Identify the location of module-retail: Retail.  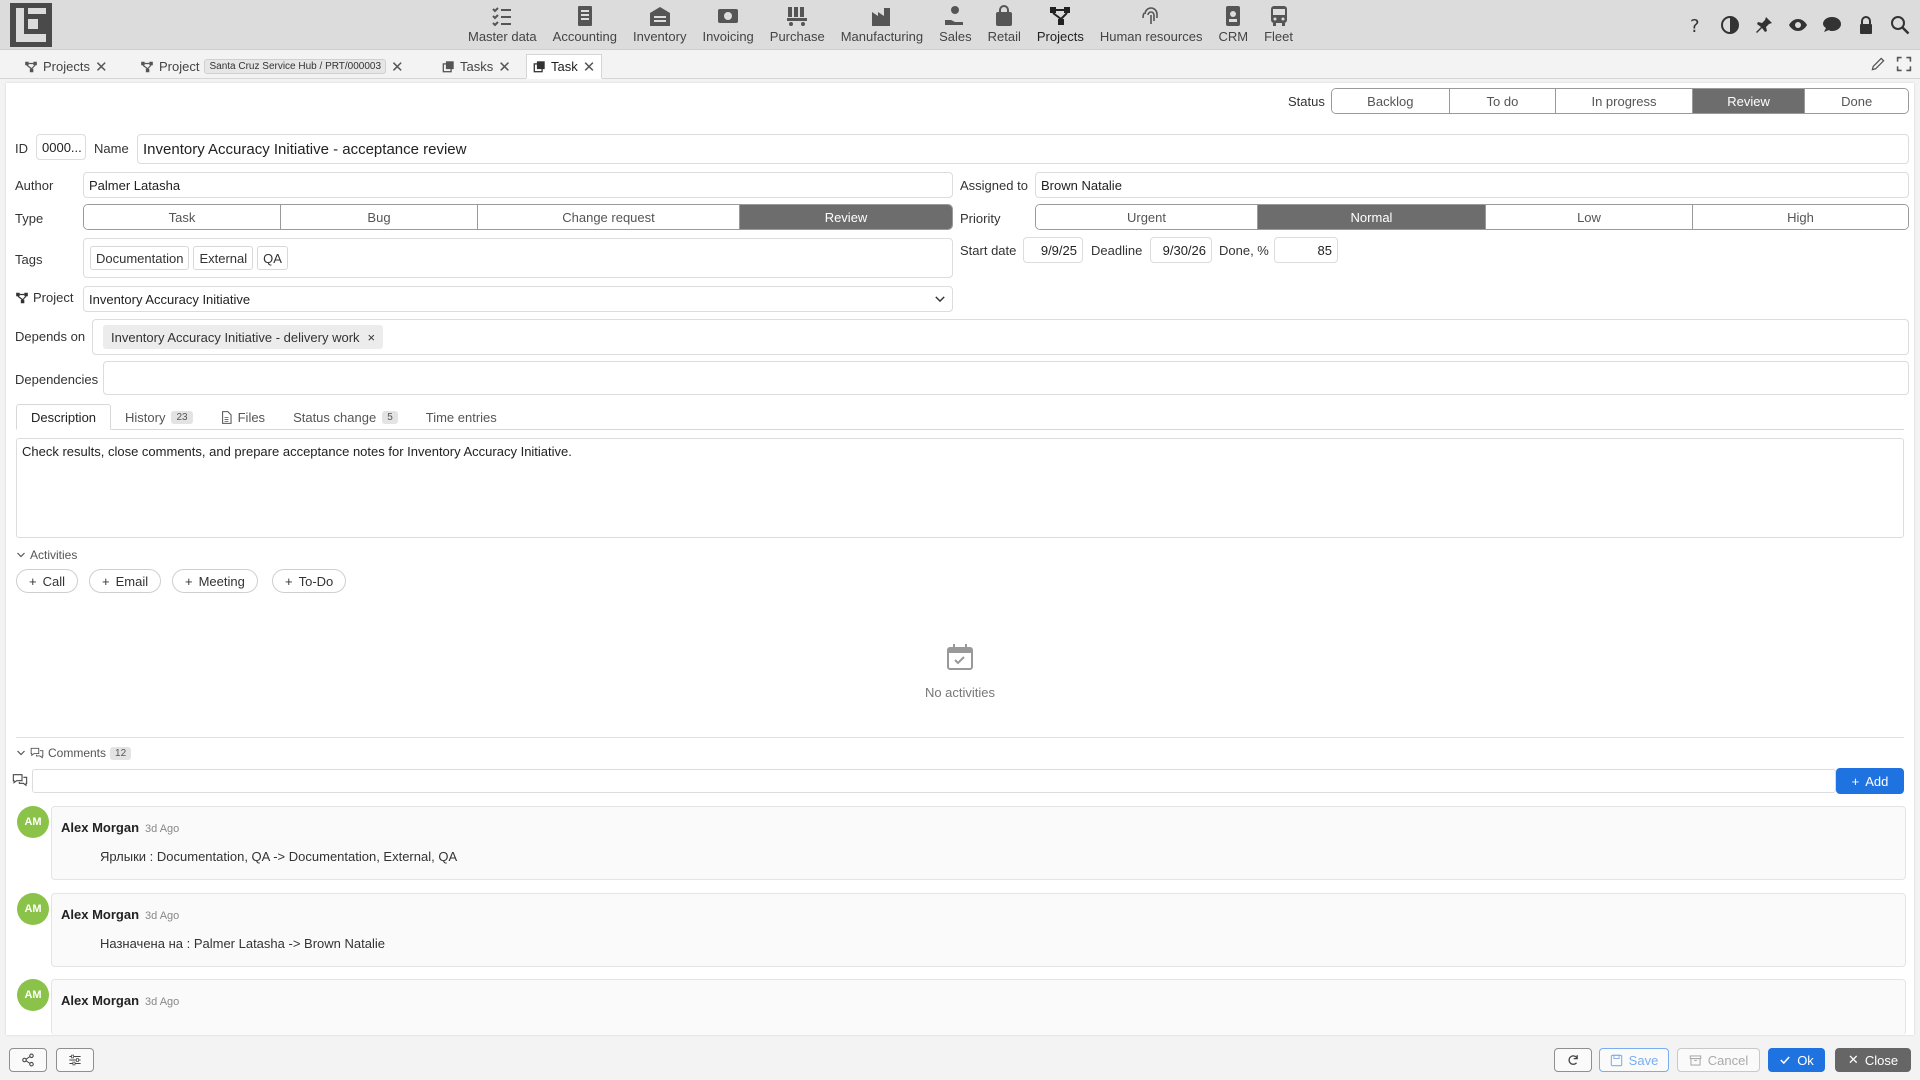
(1004, 25).